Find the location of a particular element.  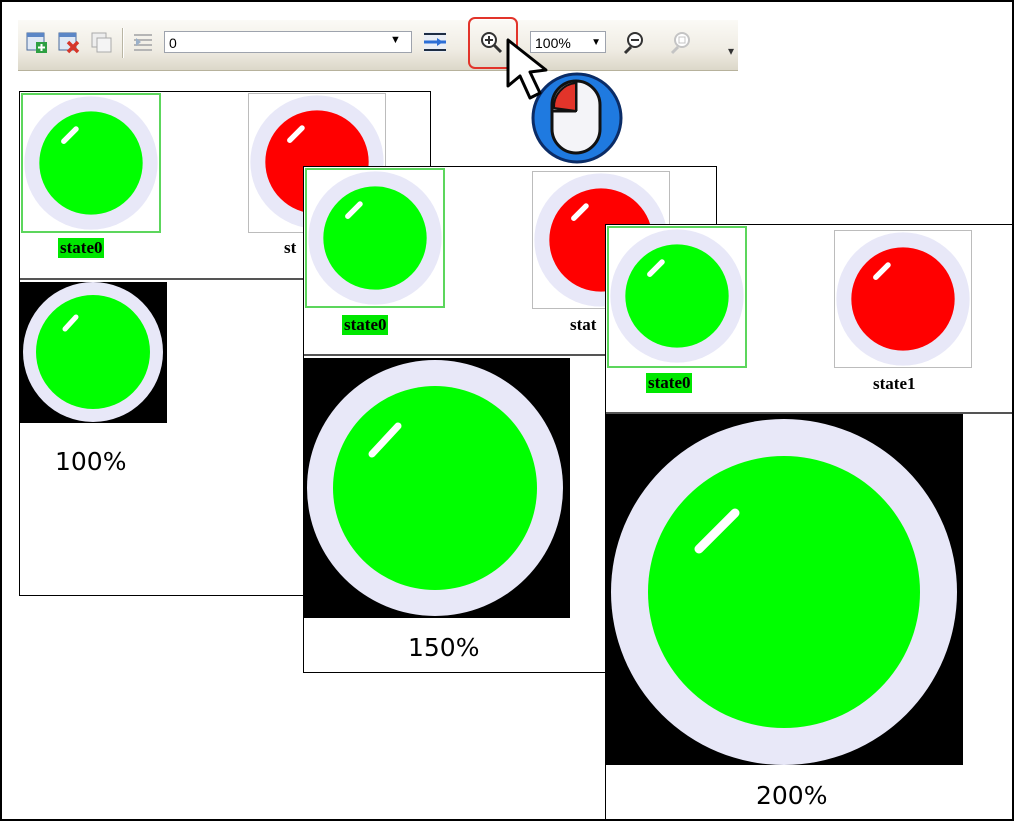

state1-thumbnail is located at coordinates (903, 299).